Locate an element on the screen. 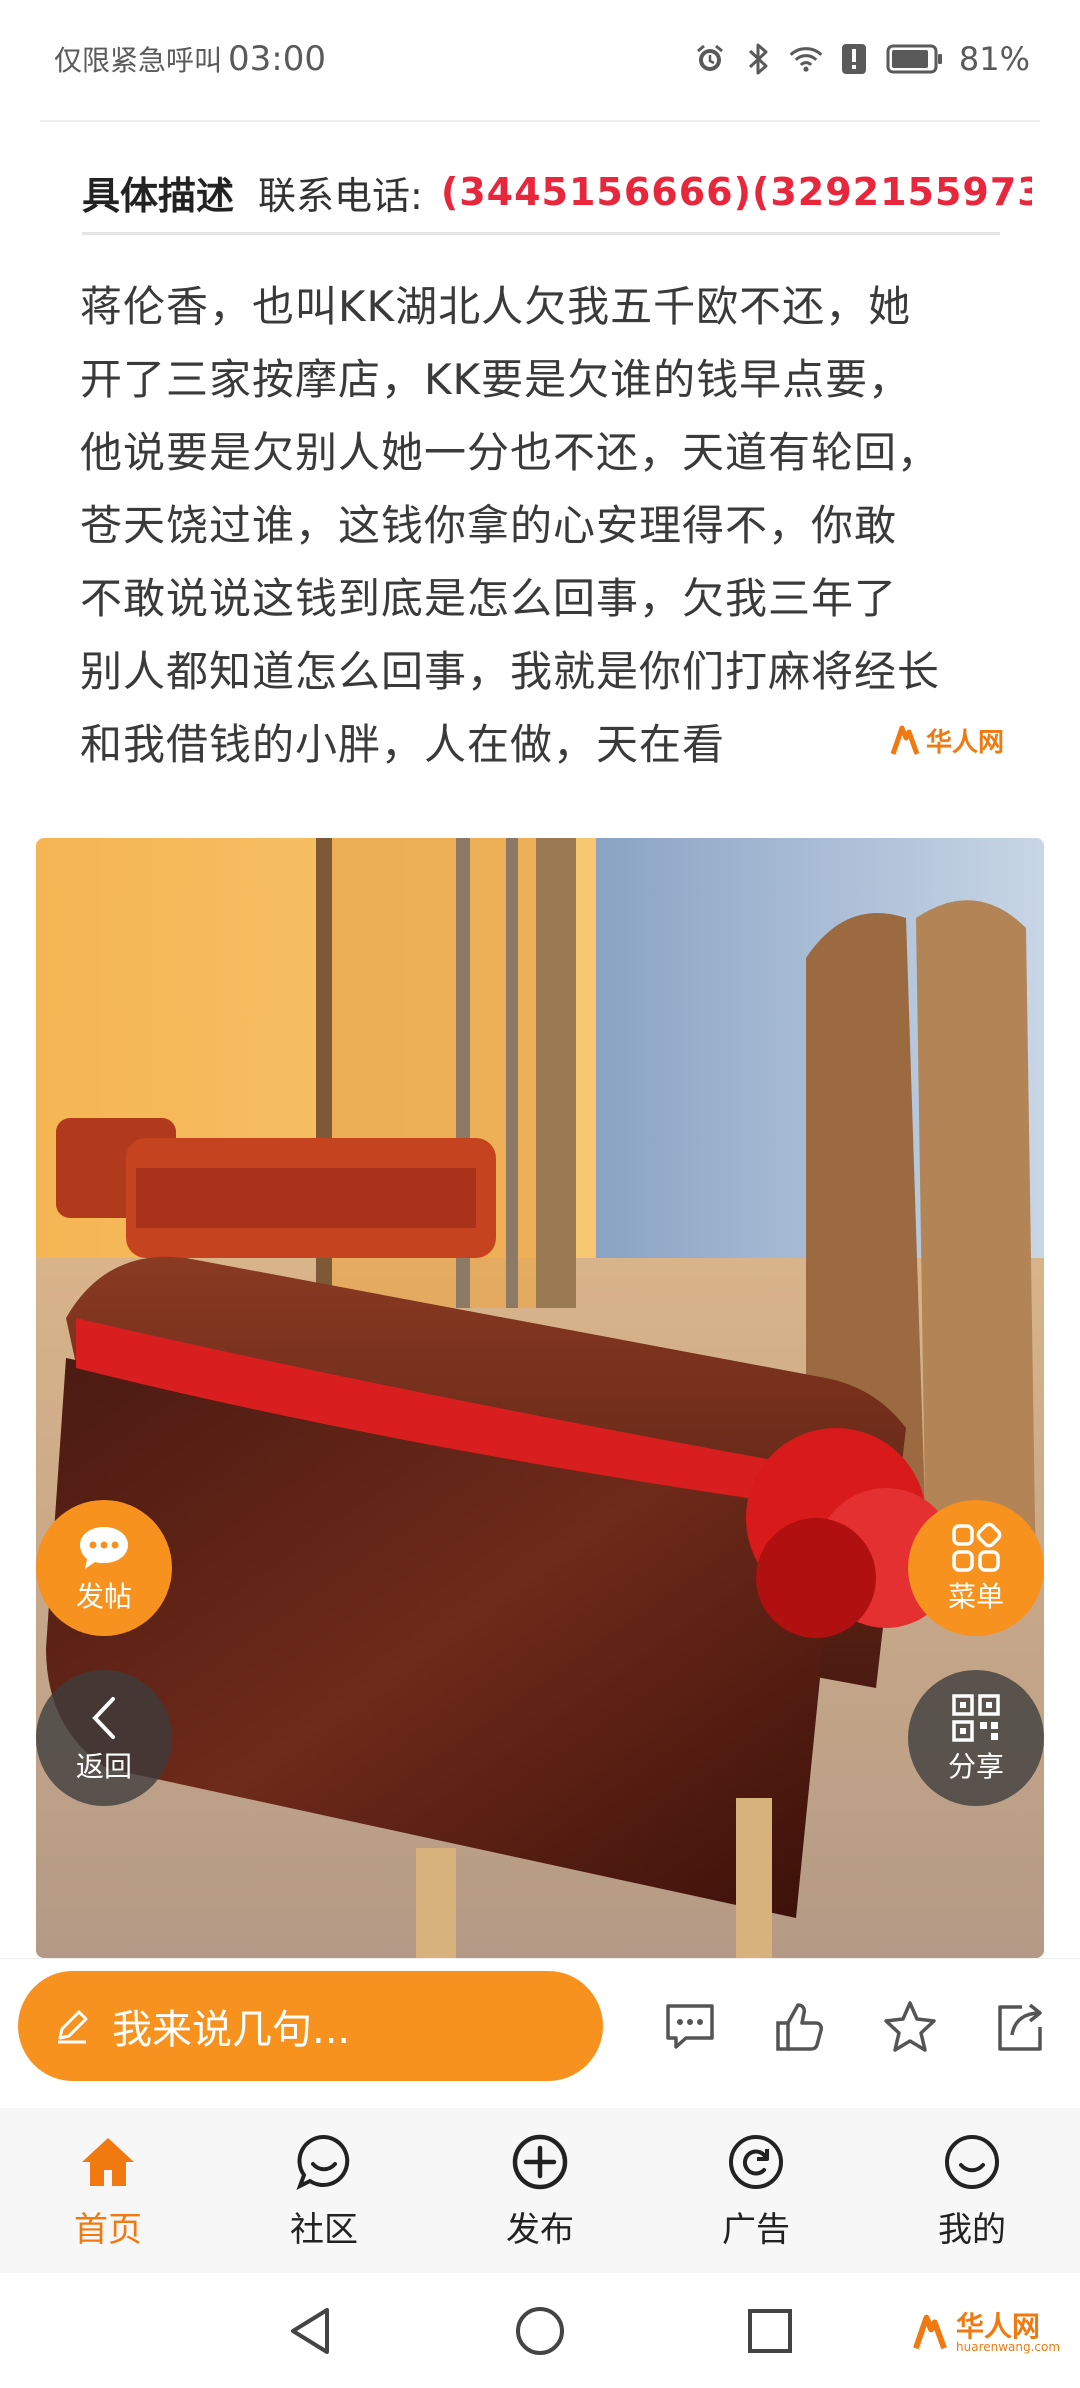 Image resolution: width=1080 pixels, height=2388 pixels. chevron-left-icon is located at coordinates (104, 1718).